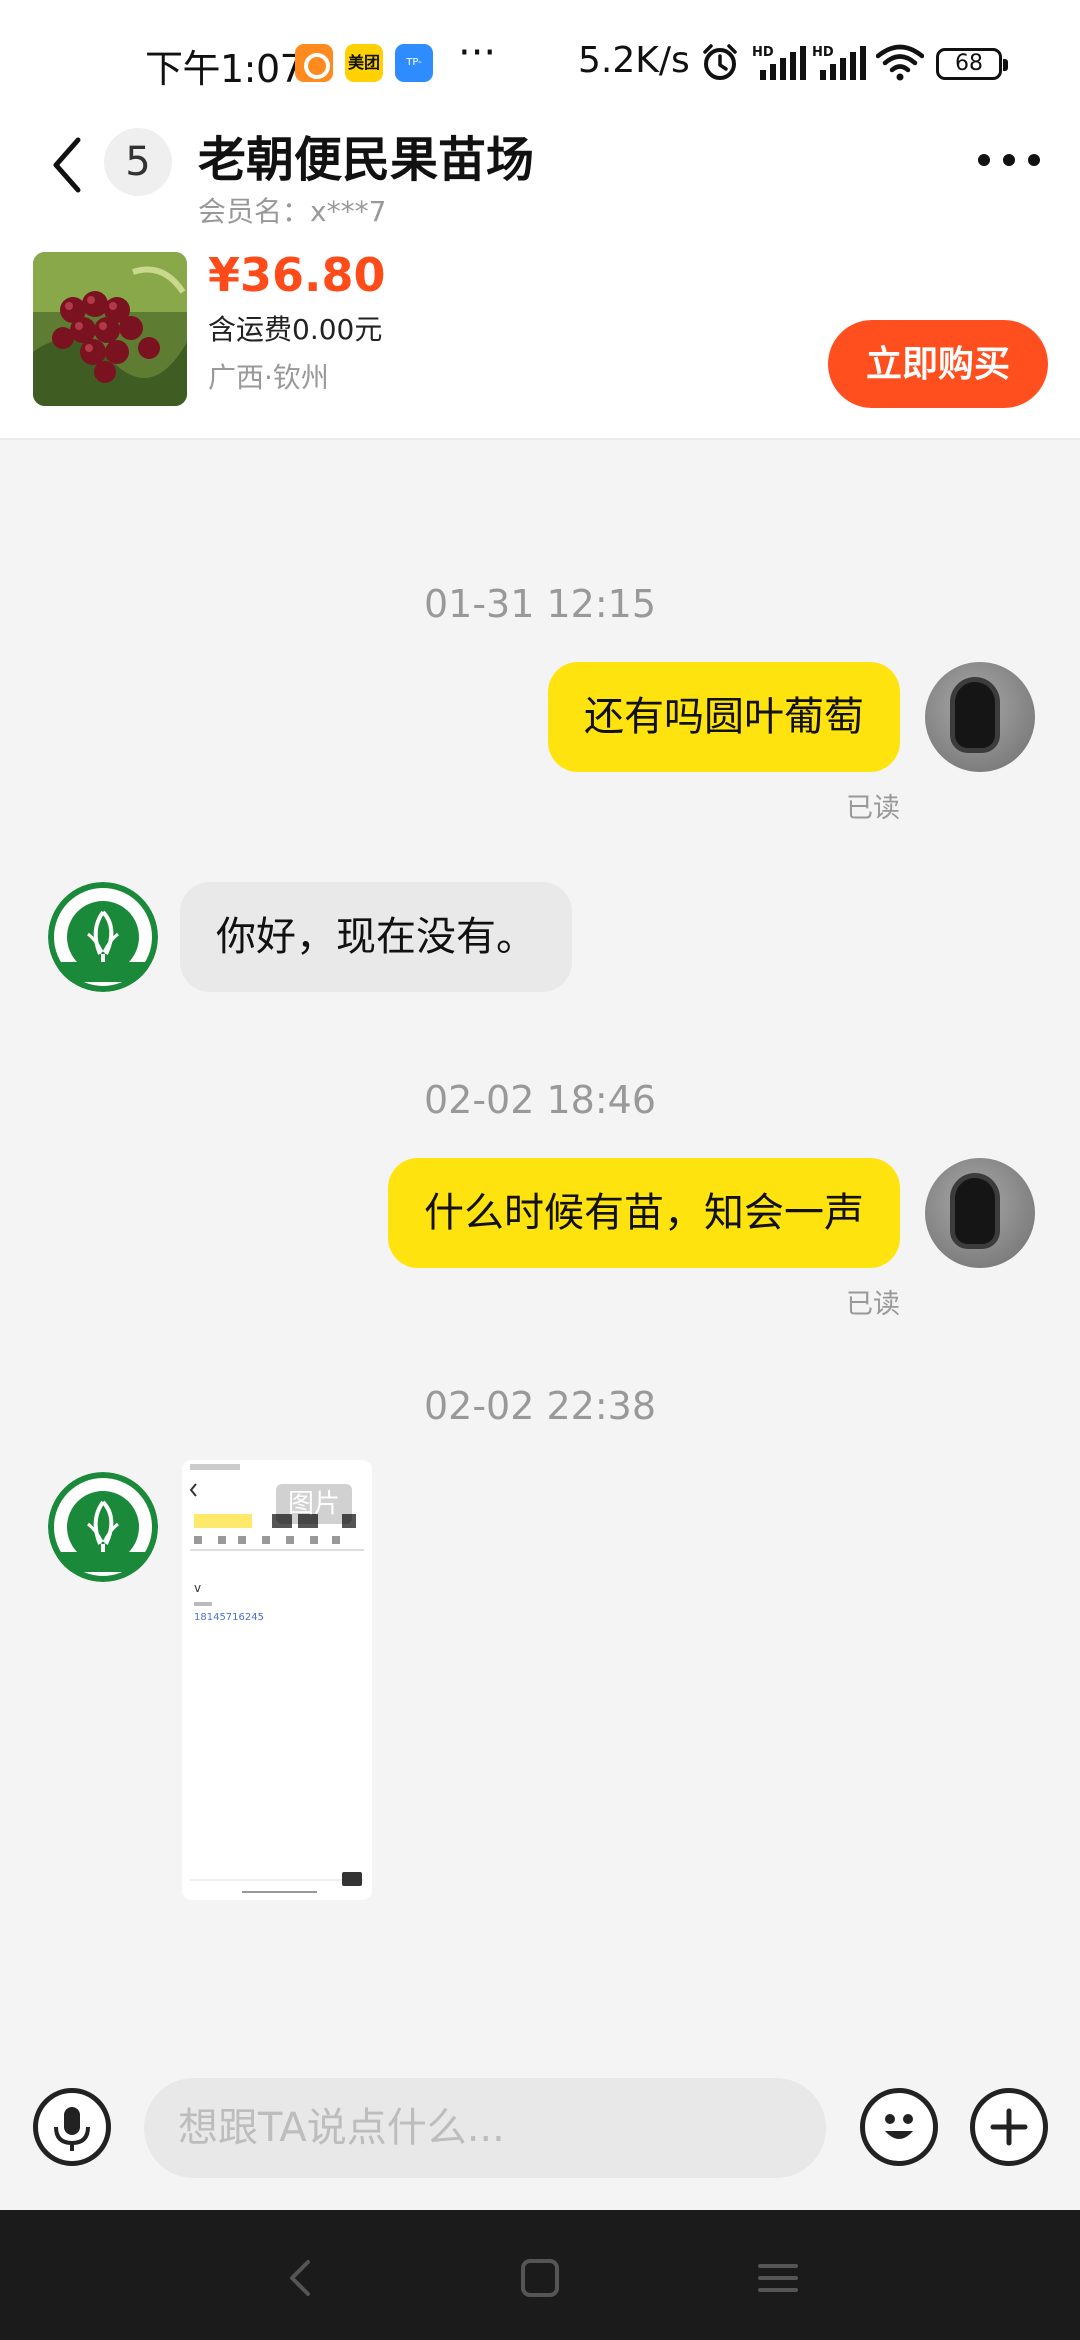 The width and height of the screenshot is (1080, 2340). Describe the element at coordinates (295, 329) in the screenshot. I see `shipping-fee: 含运费0.00元` at that location.